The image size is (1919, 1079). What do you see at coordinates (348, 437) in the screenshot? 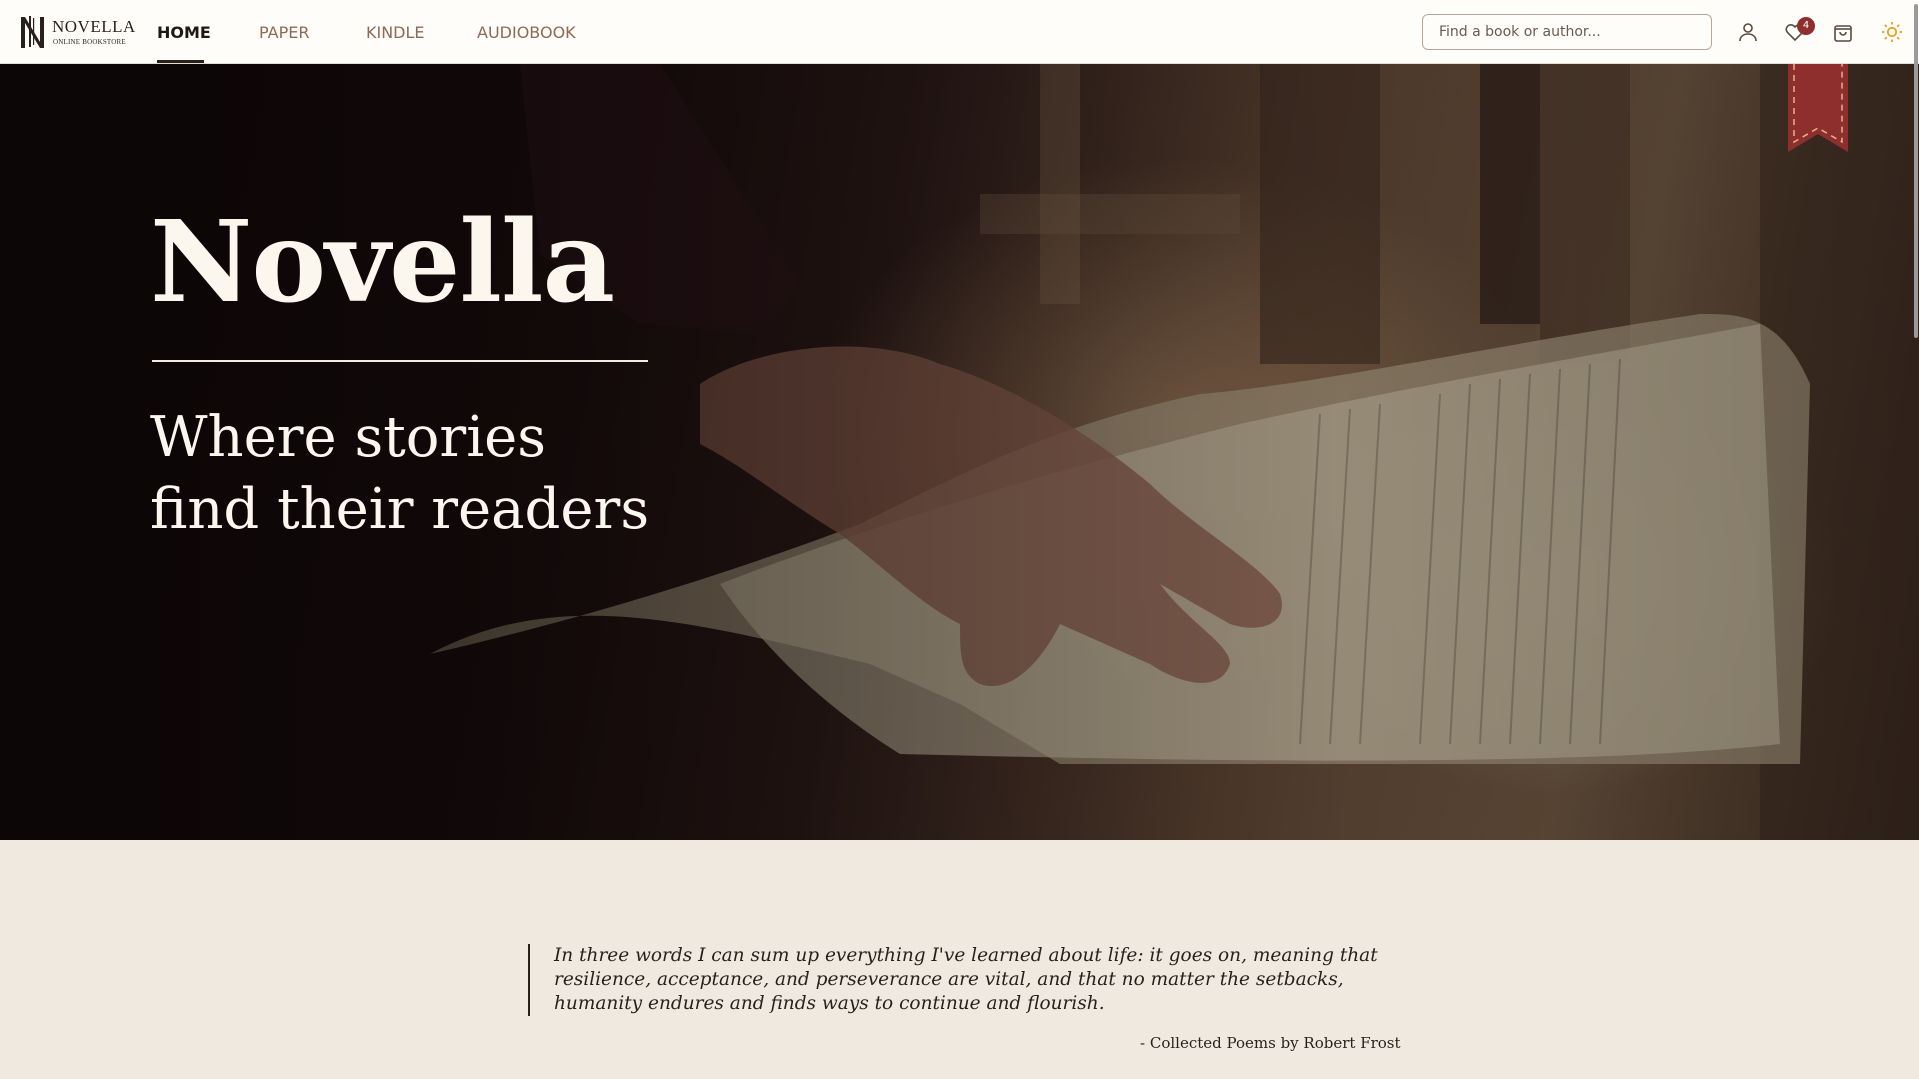
I see `hero-tagline-line-1: Where stories` at bounding box center [348, 437].